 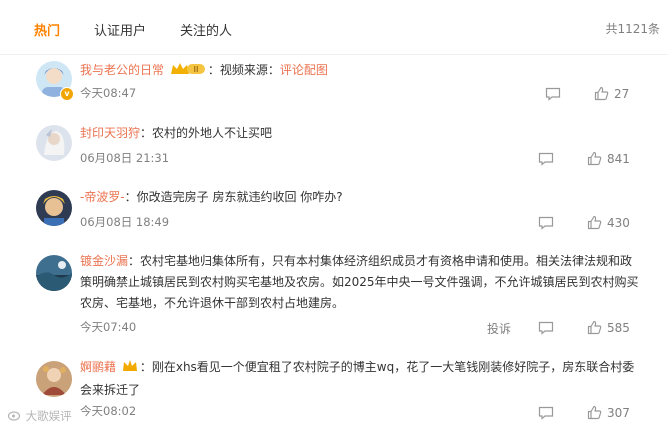 What do you see at coordinates (47, 29) in the screenshot?
I see `tab-hot: 热门` at bounding box center [47, 29].